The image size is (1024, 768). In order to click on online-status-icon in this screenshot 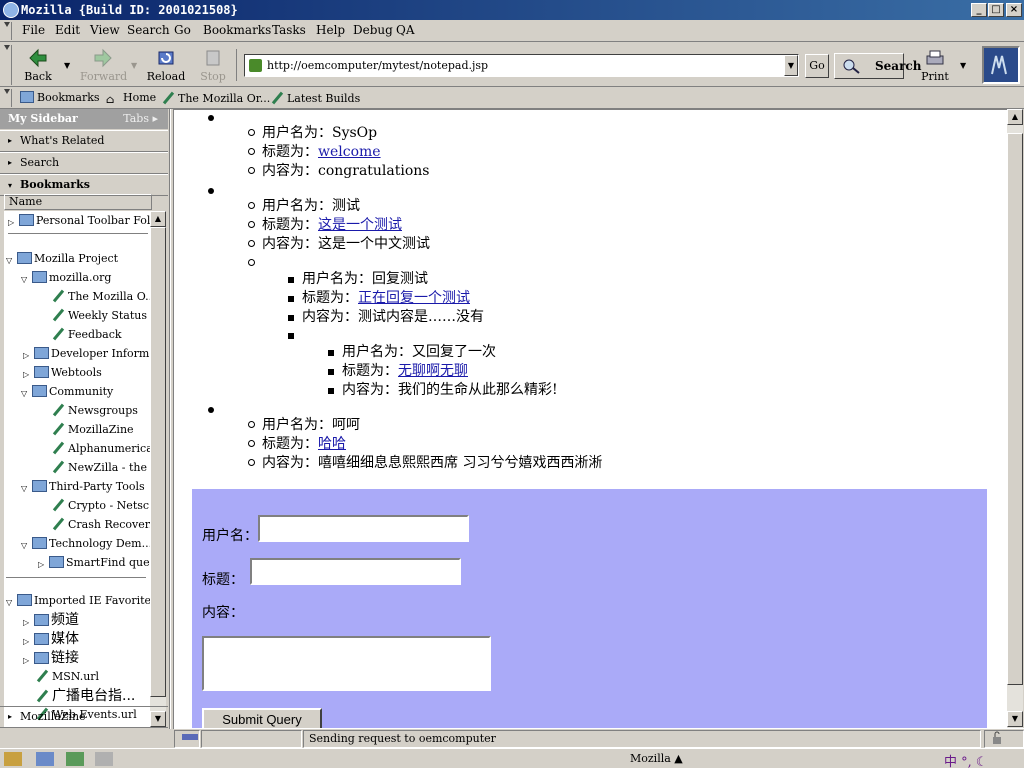, I will do `click(187, 739)`.